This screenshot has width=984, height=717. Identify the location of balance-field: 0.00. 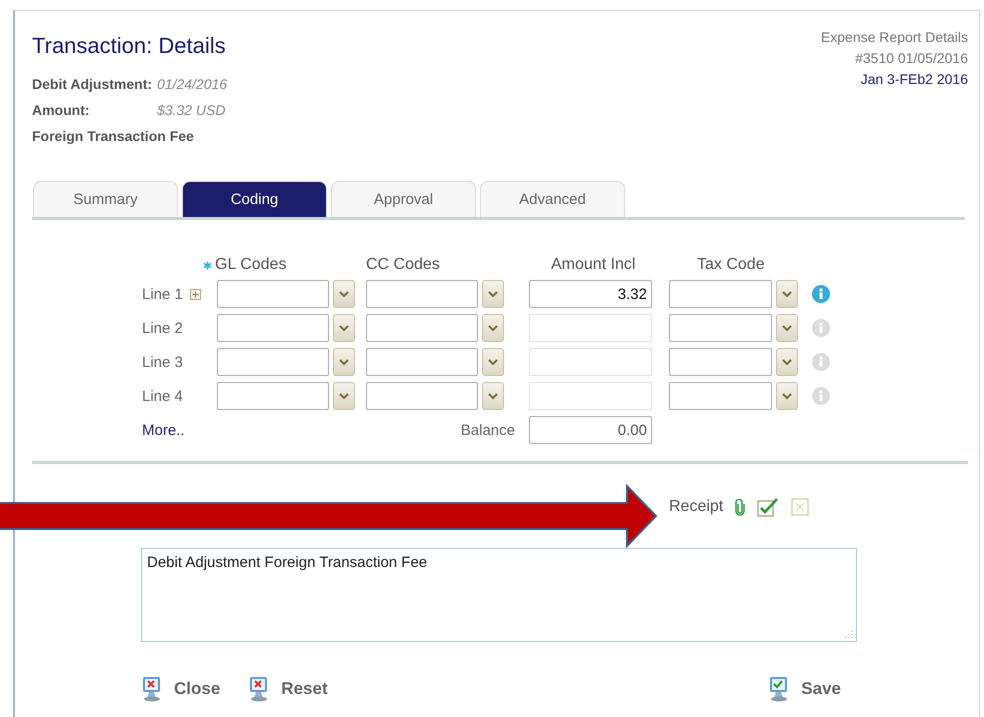
(590, 430).